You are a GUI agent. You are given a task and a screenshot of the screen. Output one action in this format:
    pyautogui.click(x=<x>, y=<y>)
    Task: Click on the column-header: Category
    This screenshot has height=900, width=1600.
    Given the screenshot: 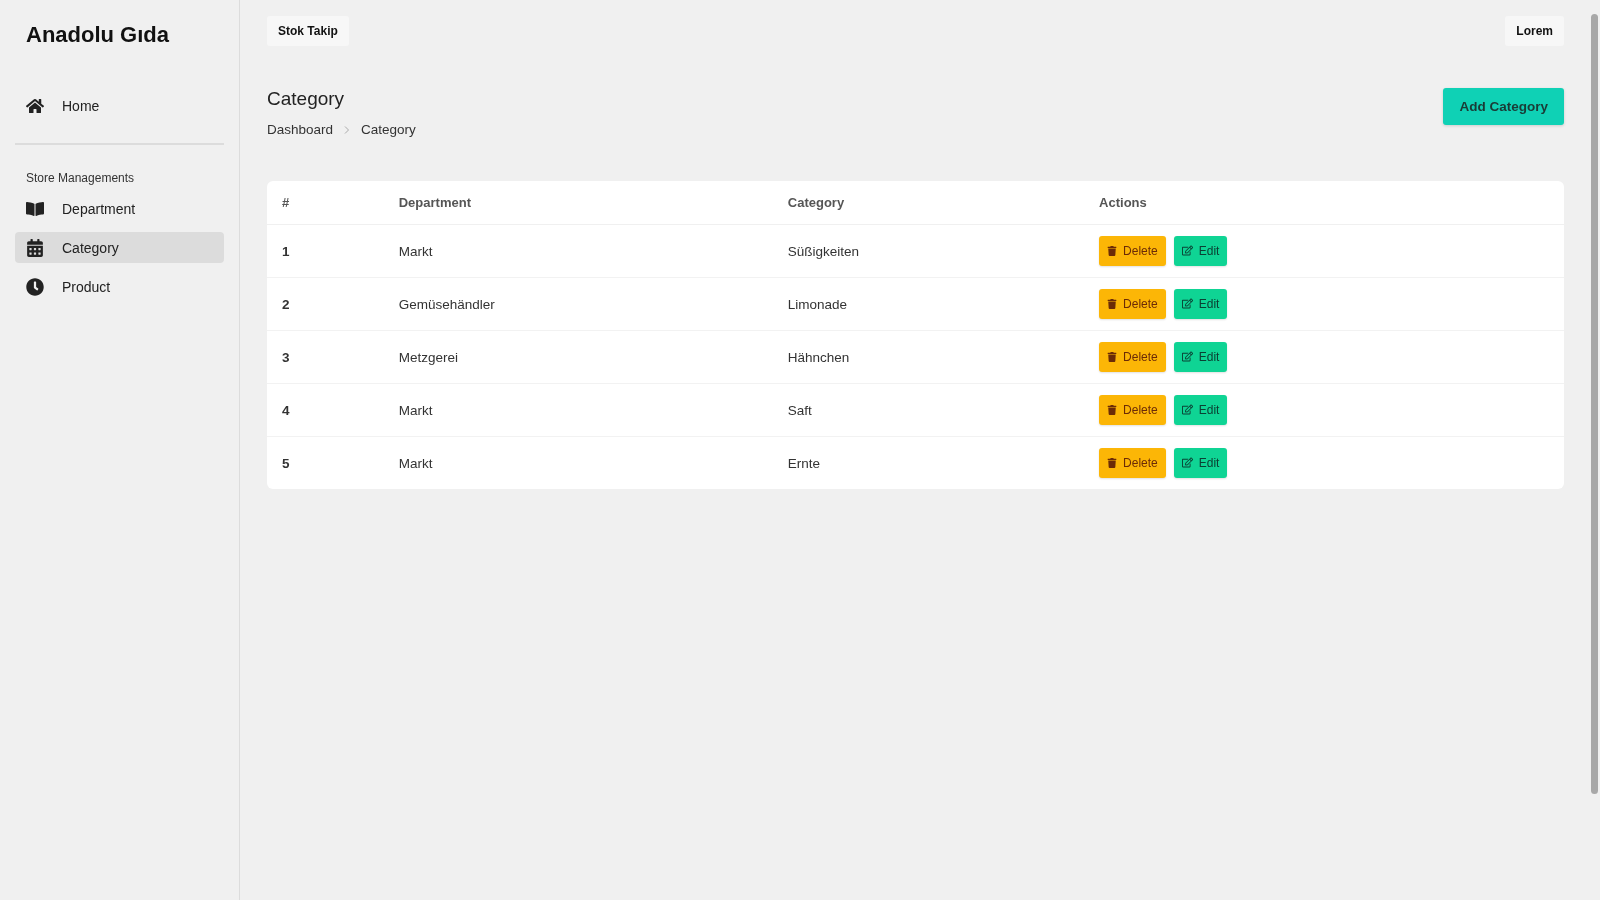 What is the action you would take?
    pyautogui.click(x=928, y=203)
    